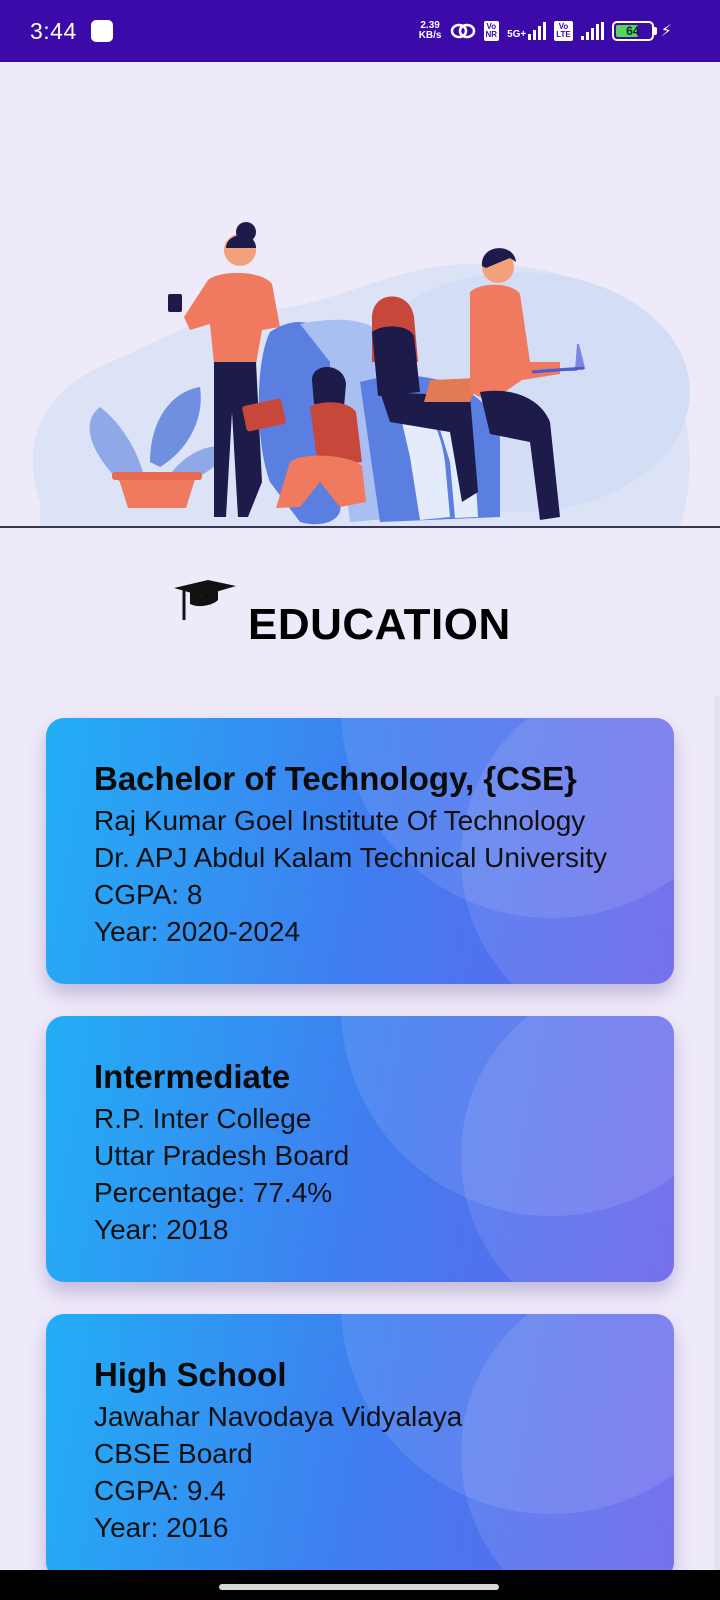  Describe the element at coordinates (205, 600) in the screenshot. I see `graduation-cap-icon` at that location.